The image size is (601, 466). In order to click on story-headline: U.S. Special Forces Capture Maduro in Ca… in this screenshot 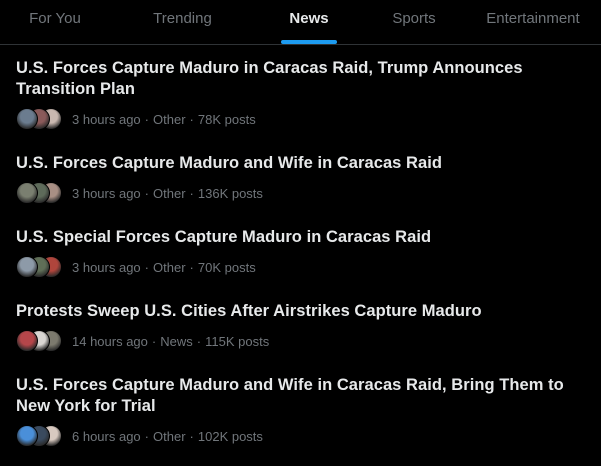, I will do `click(224, 237)`.